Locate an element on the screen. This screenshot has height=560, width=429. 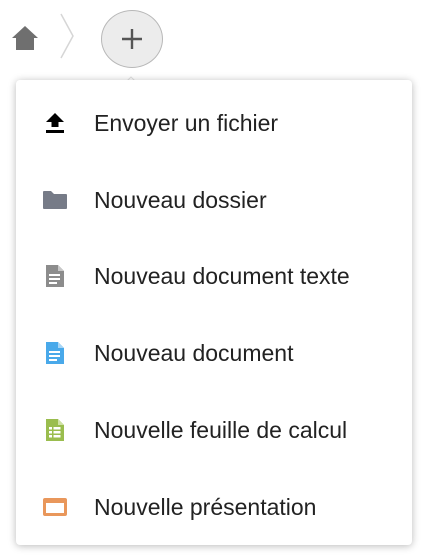
document-icon is located at coordinates (55, 353).